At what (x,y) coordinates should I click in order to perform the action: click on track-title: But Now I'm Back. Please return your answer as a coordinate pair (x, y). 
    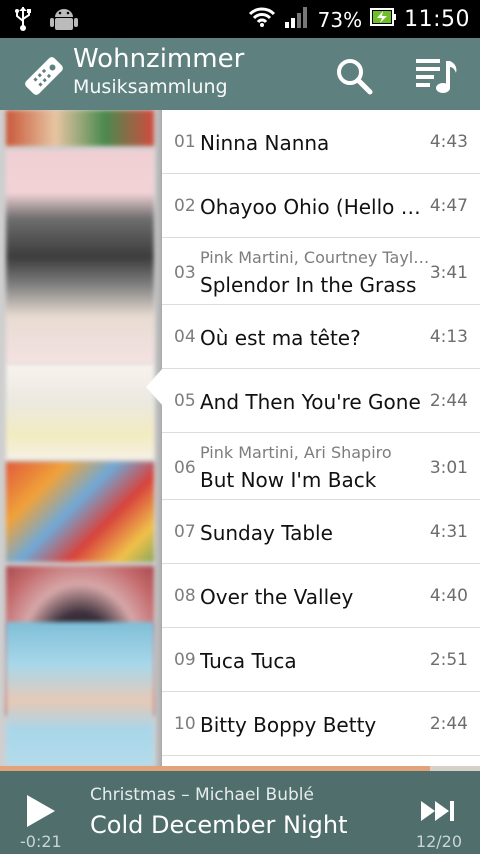
    Looking at the image, I should click on (288, 480).